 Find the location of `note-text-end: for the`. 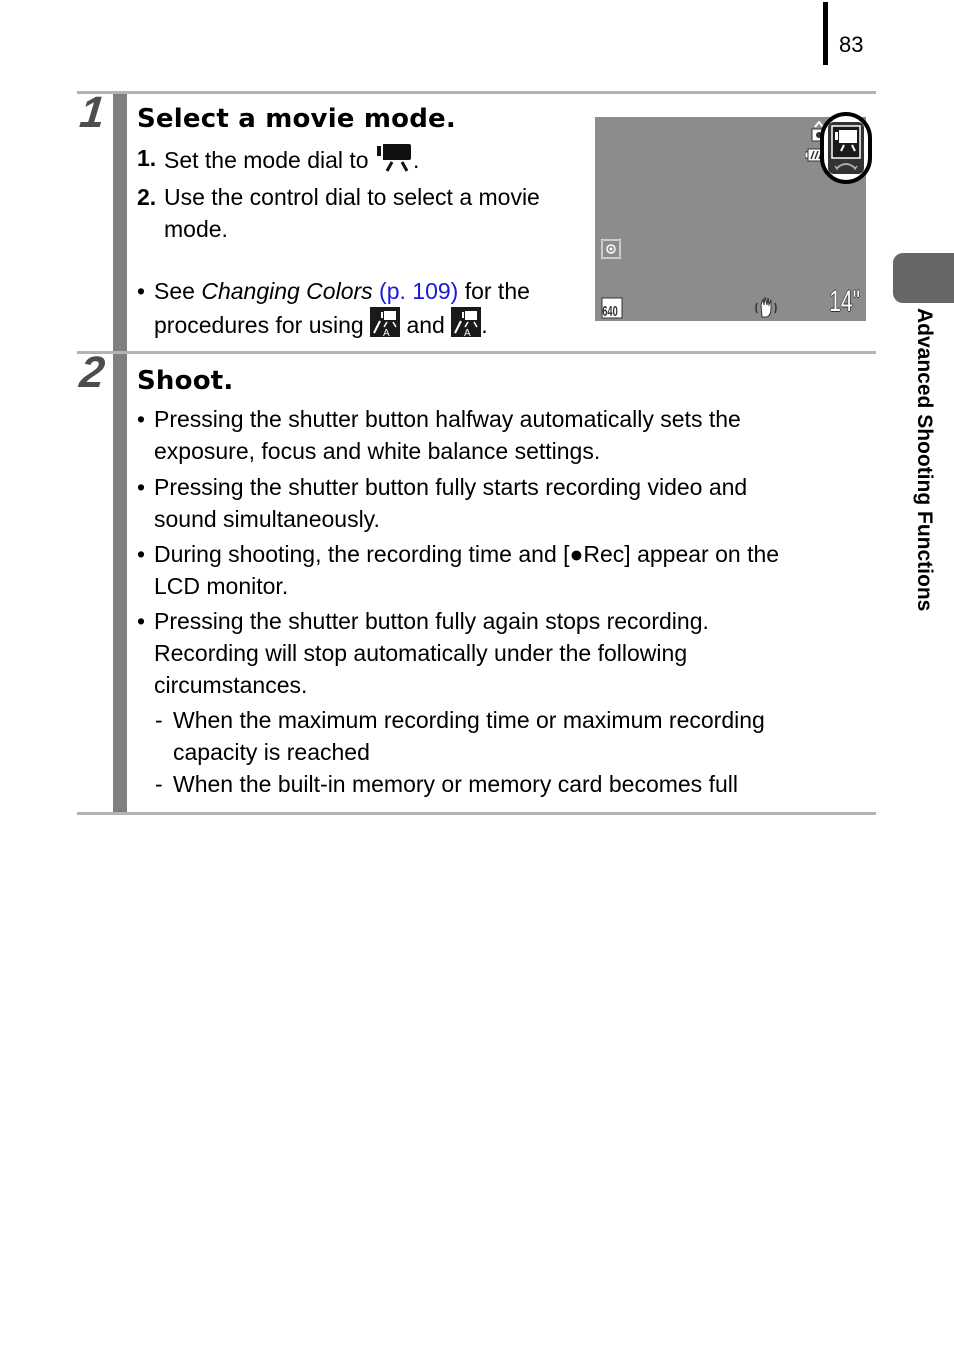

note-text-end: for the is located at coordinates (494, 291).